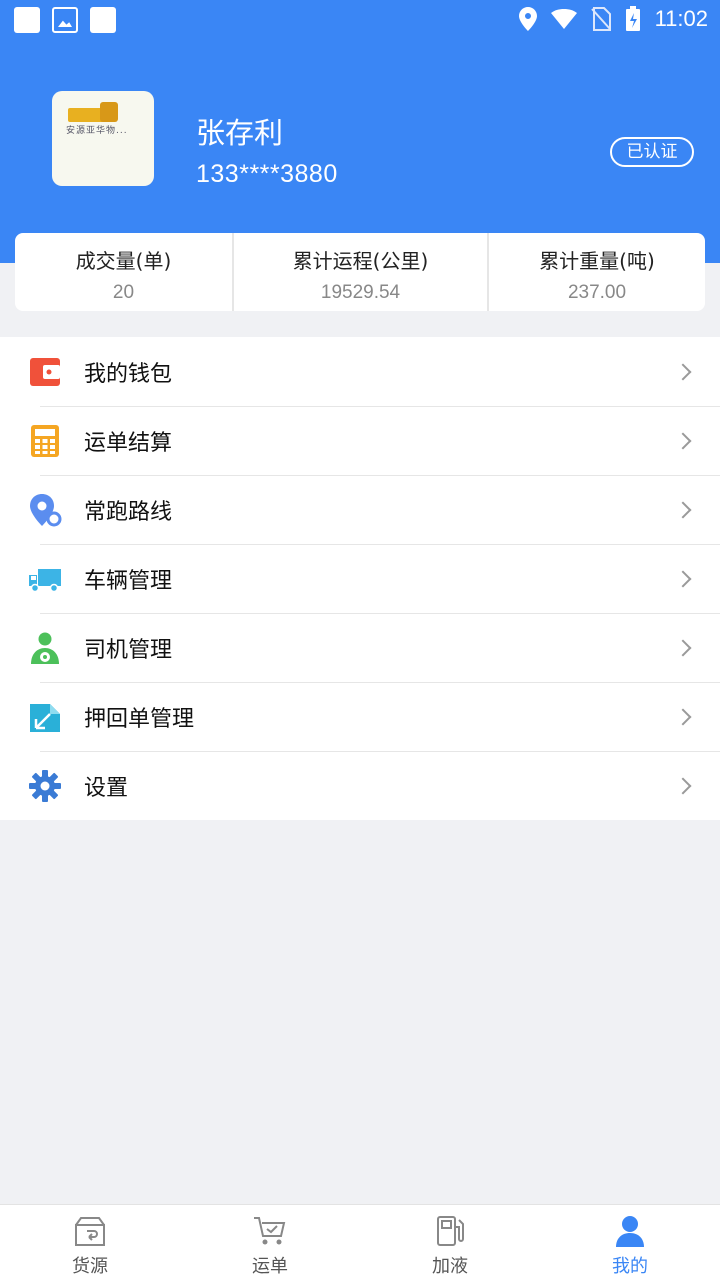 Image resolution: width=720 pixels, height=1280 pixels. Describe the element at coordinates (360, 785) in the screenshot. I see `menu-item-settings: 设置` at that location.